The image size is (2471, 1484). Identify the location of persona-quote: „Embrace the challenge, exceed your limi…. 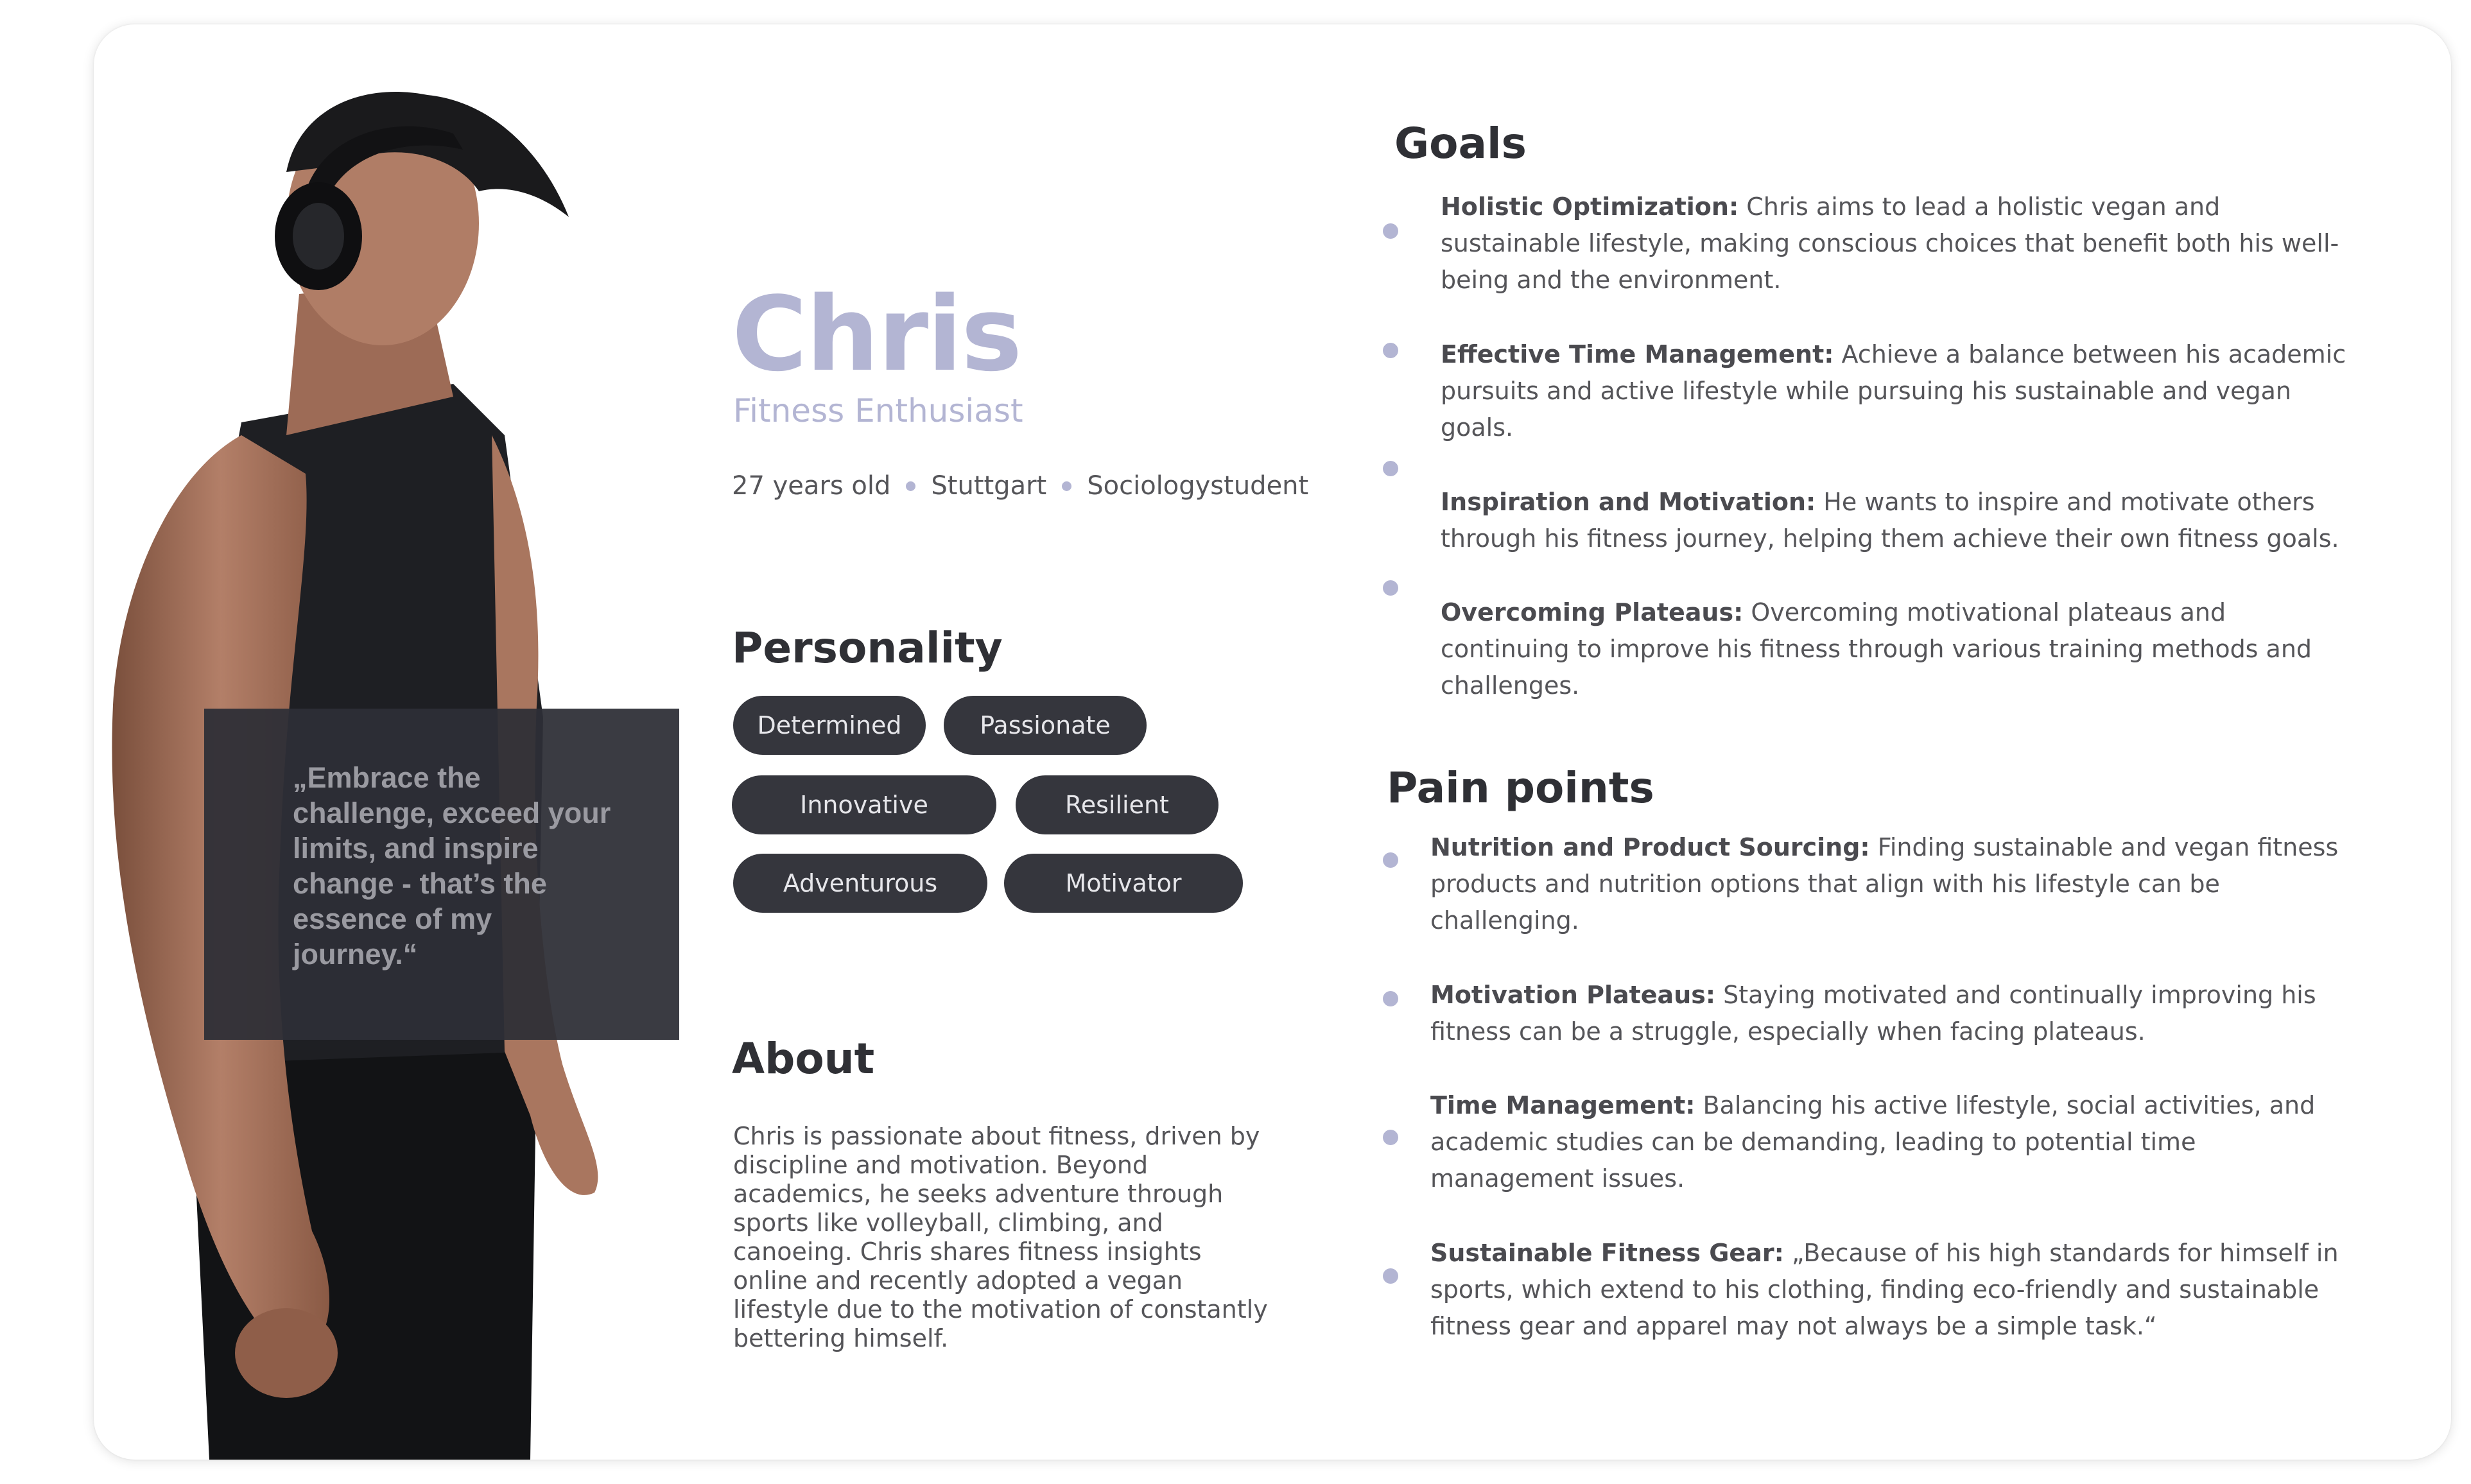
(452, 866).